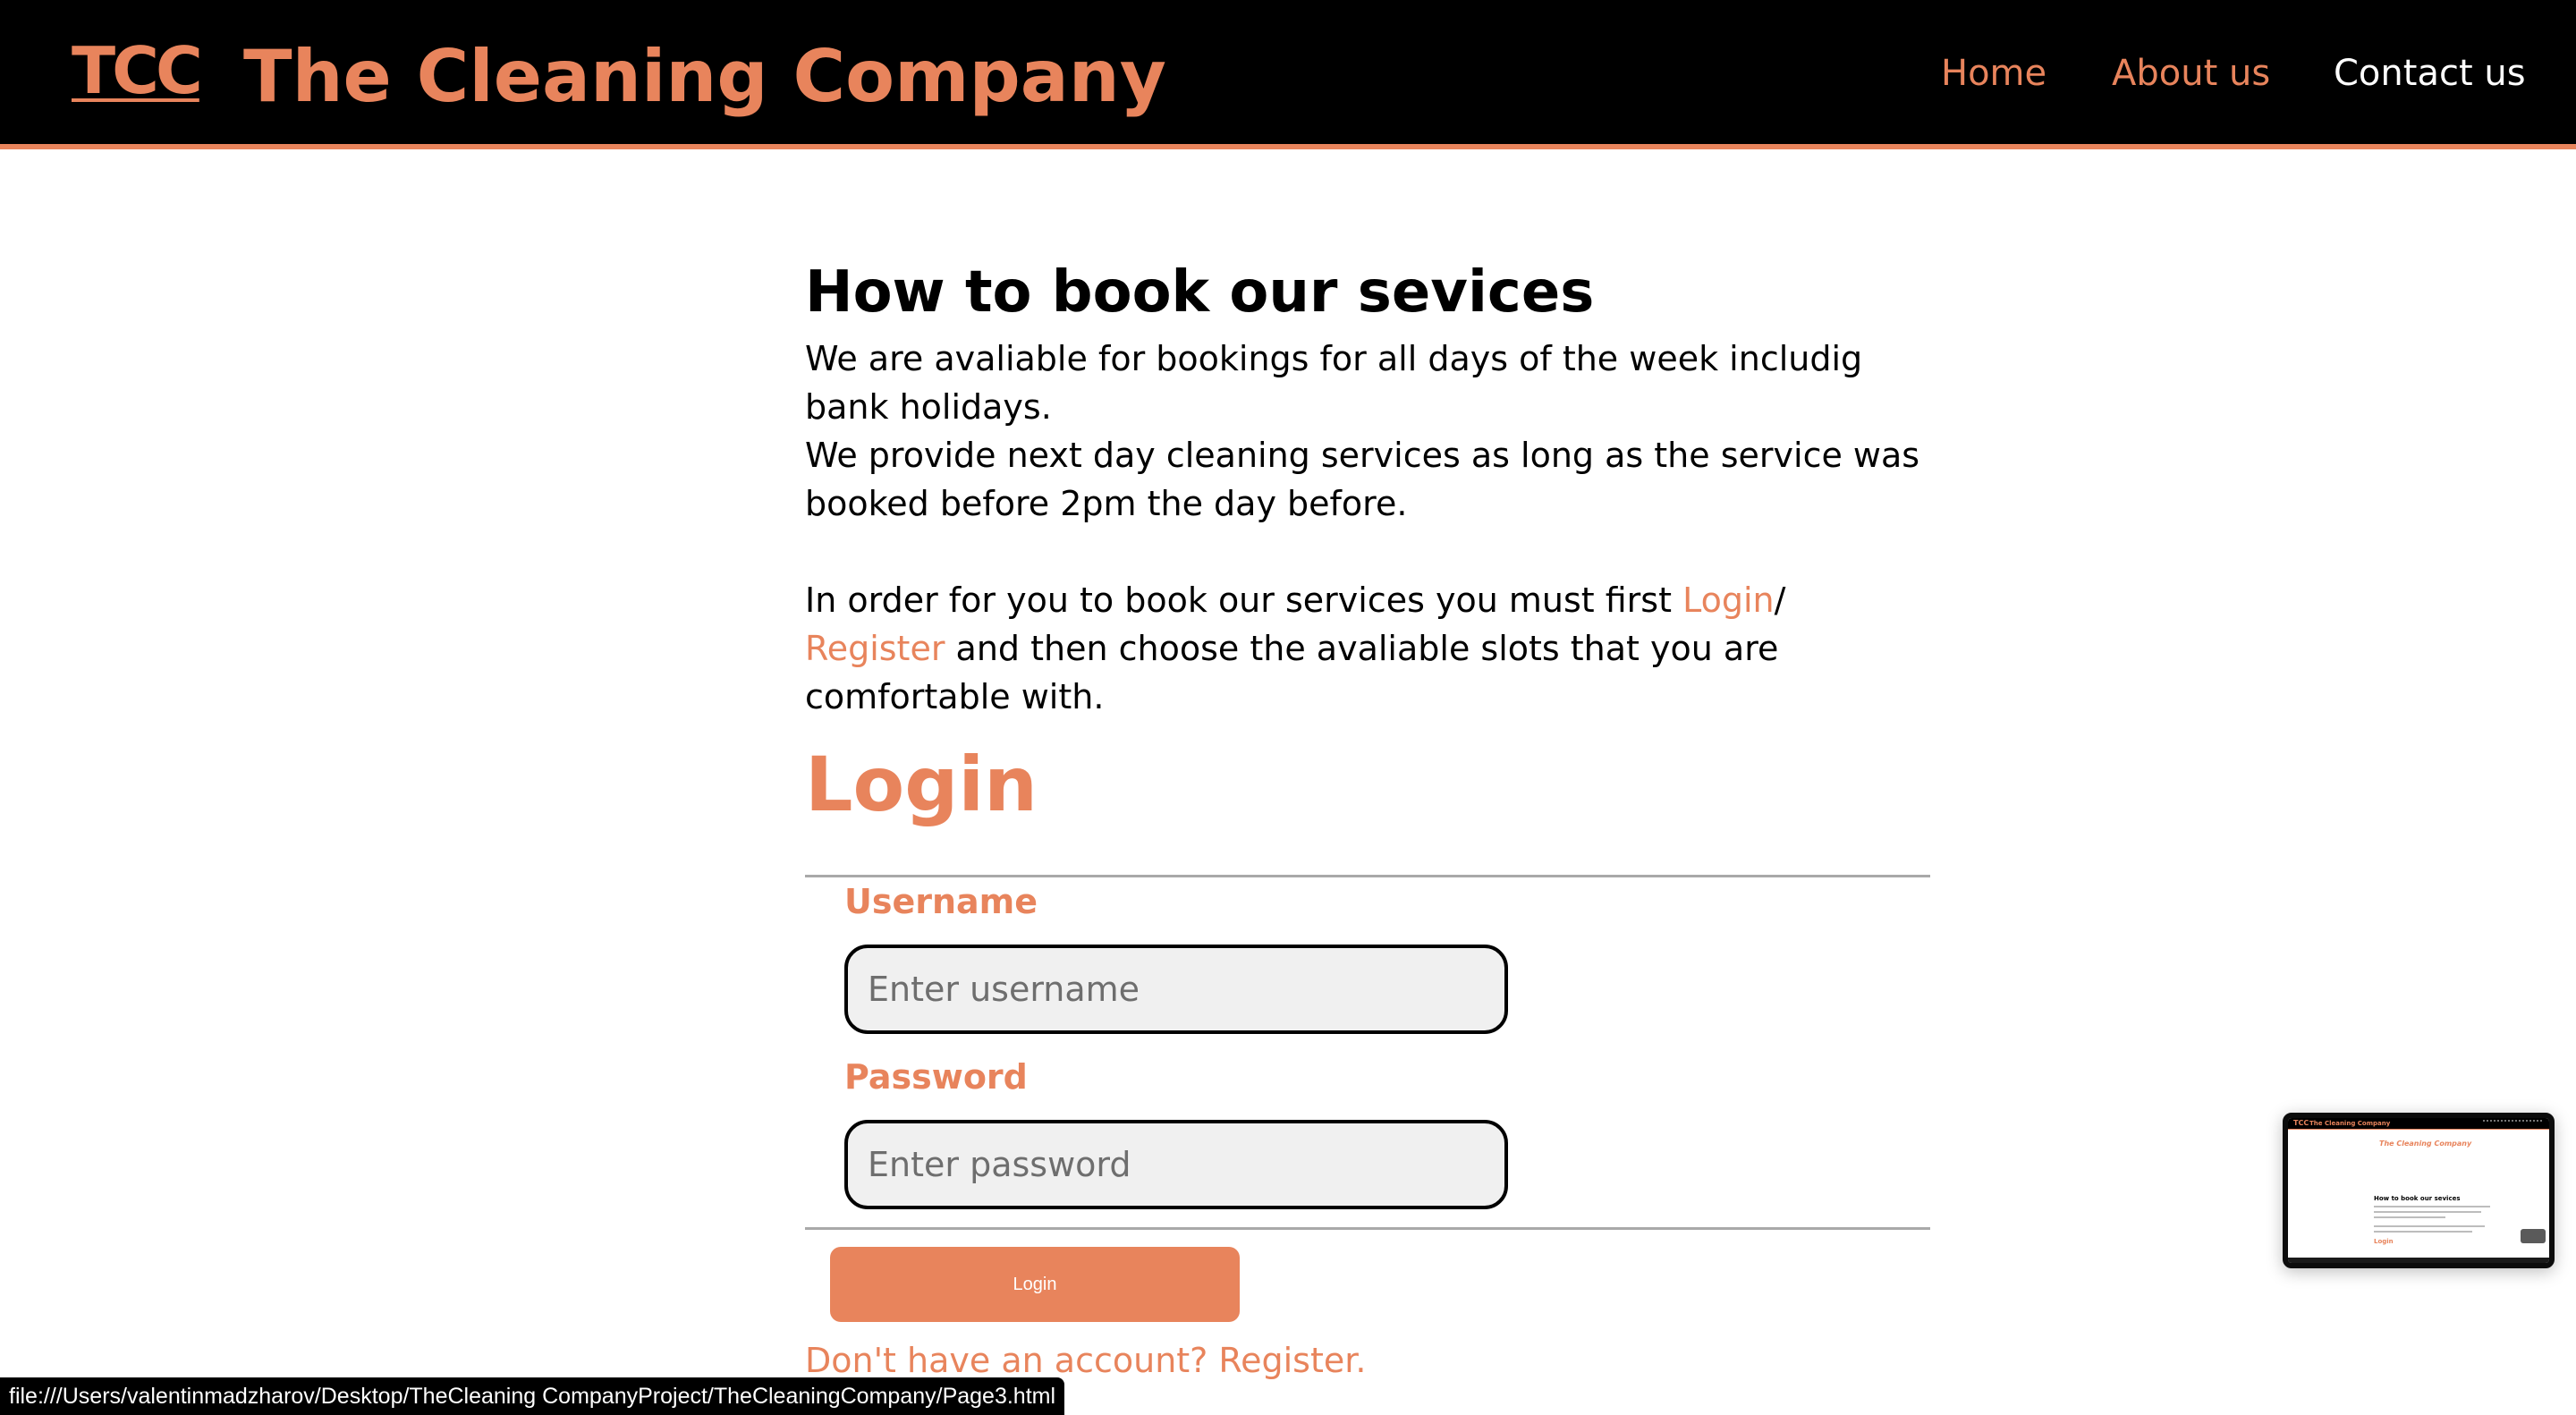 The image size is (2576, 1415). What do you see at coordinates (2418, 1261) in the screenshot?
I see `thumbnail-status-strip` at bounding box center [2418, 1261].